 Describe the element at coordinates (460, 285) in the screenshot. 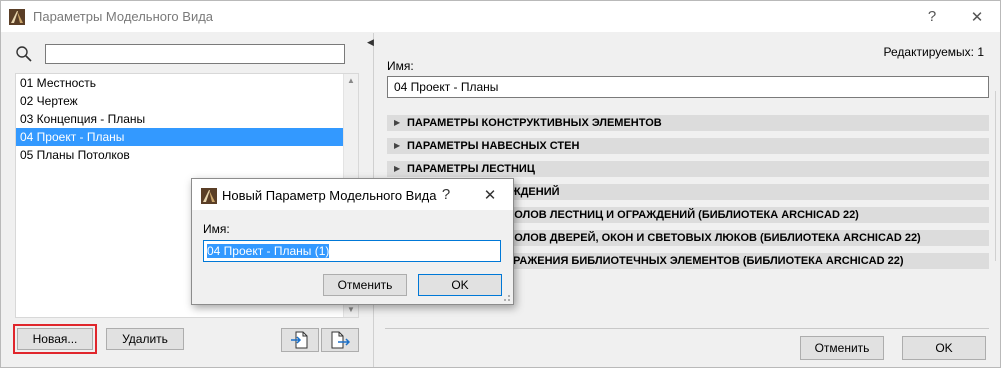

I see `dialog-ok-button: OK` at that location.